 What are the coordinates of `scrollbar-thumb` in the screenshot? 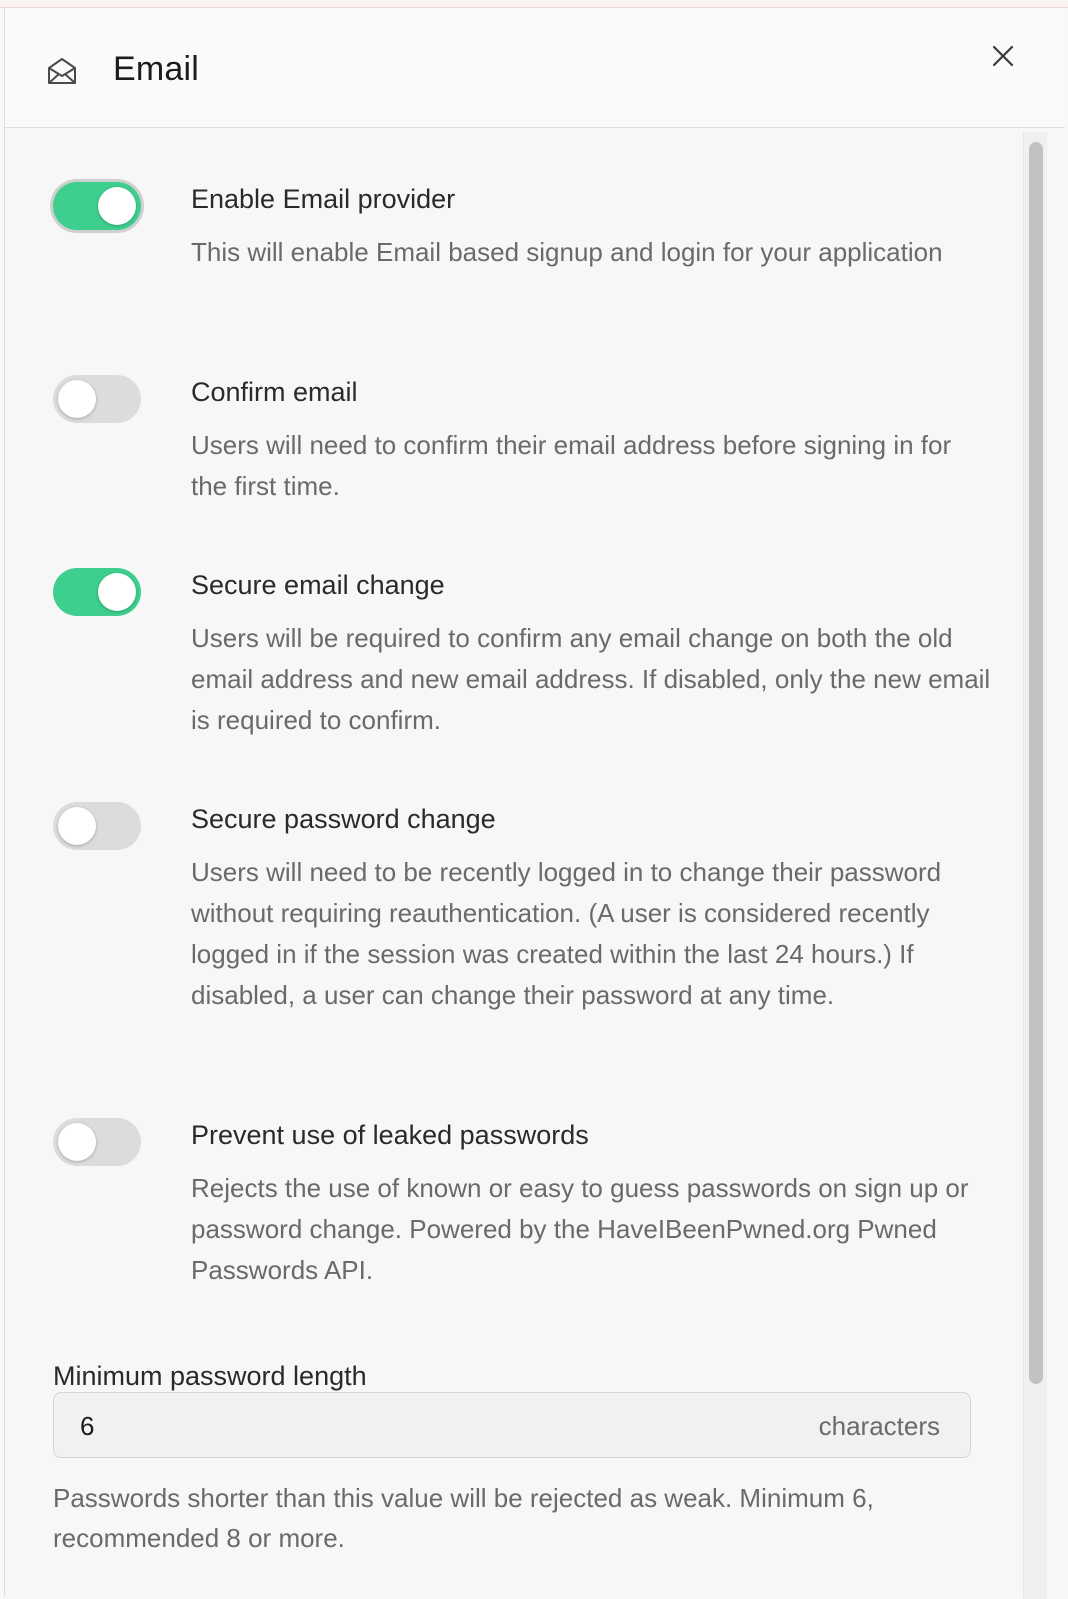 It's located at (1036, 763).